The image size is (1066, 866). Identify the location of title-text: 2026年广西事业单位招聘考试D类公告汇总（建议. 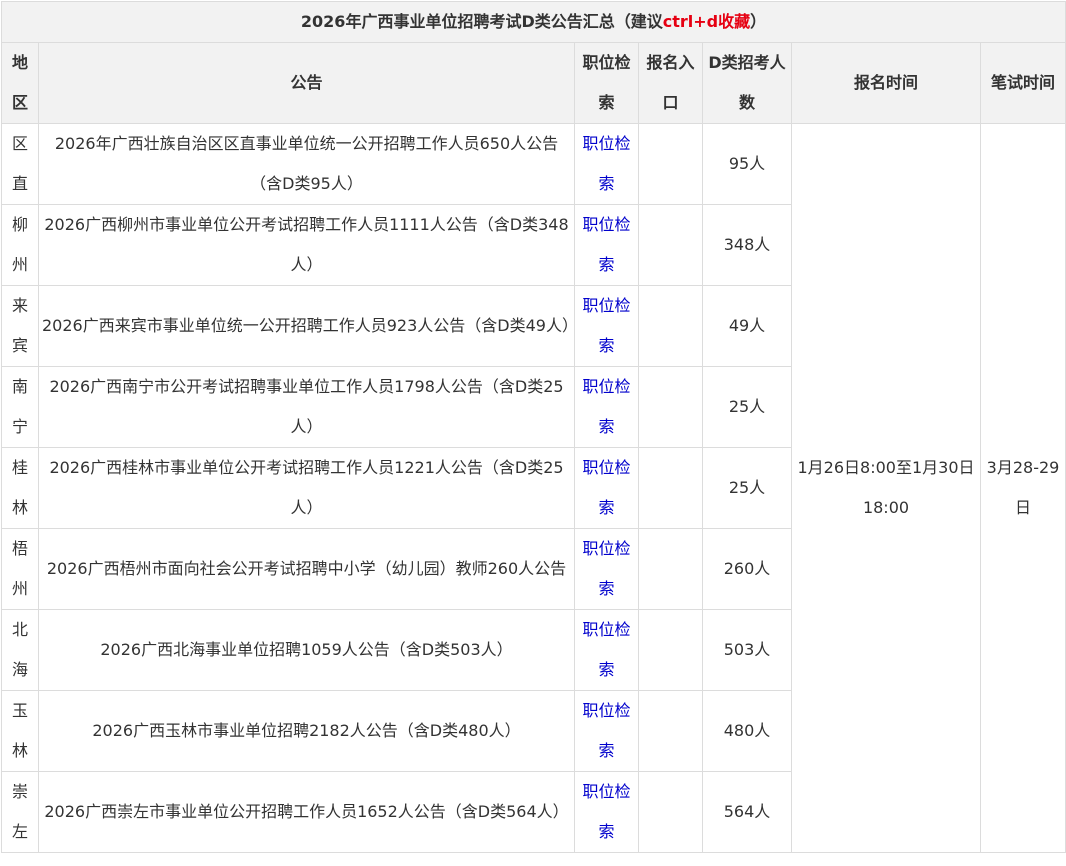
(481, 21).